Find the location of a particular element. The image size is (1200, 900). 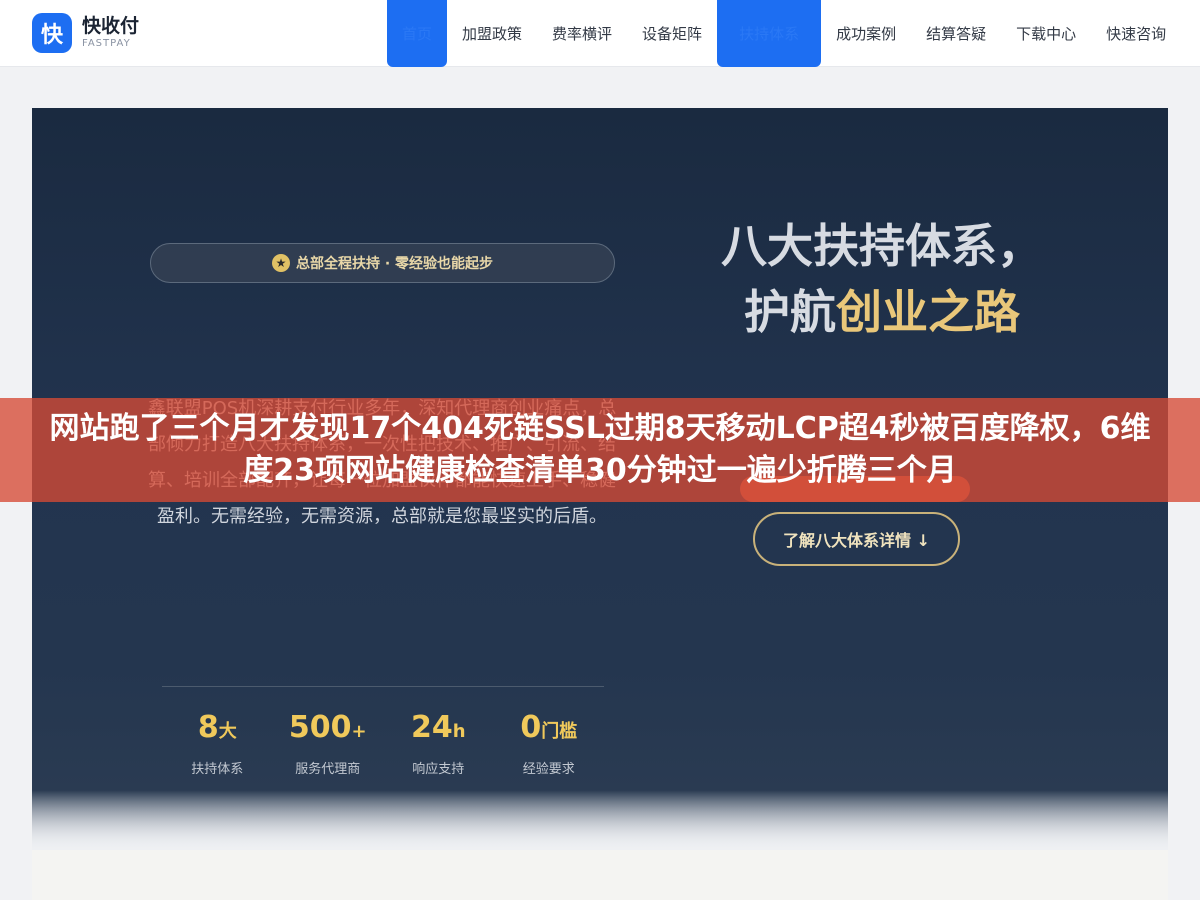

stat-unit: 大 is located at coordinates (227, 731).